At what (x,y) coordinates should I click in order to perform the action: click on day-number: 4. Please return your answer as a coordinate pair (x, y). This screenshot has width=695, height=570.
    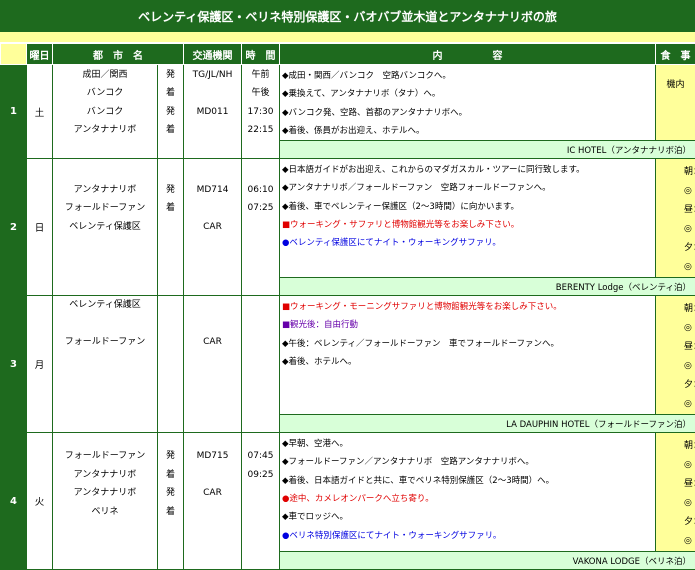
    Looking at the image, I should click on (14, 501).